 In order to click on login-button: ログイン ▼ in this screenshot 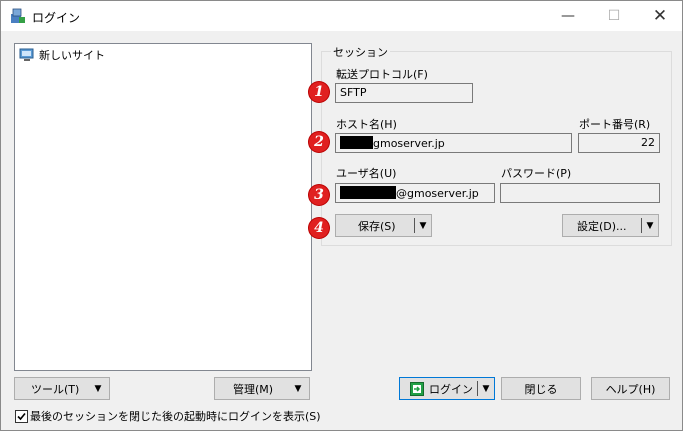, I will do `click(447, 388)`.